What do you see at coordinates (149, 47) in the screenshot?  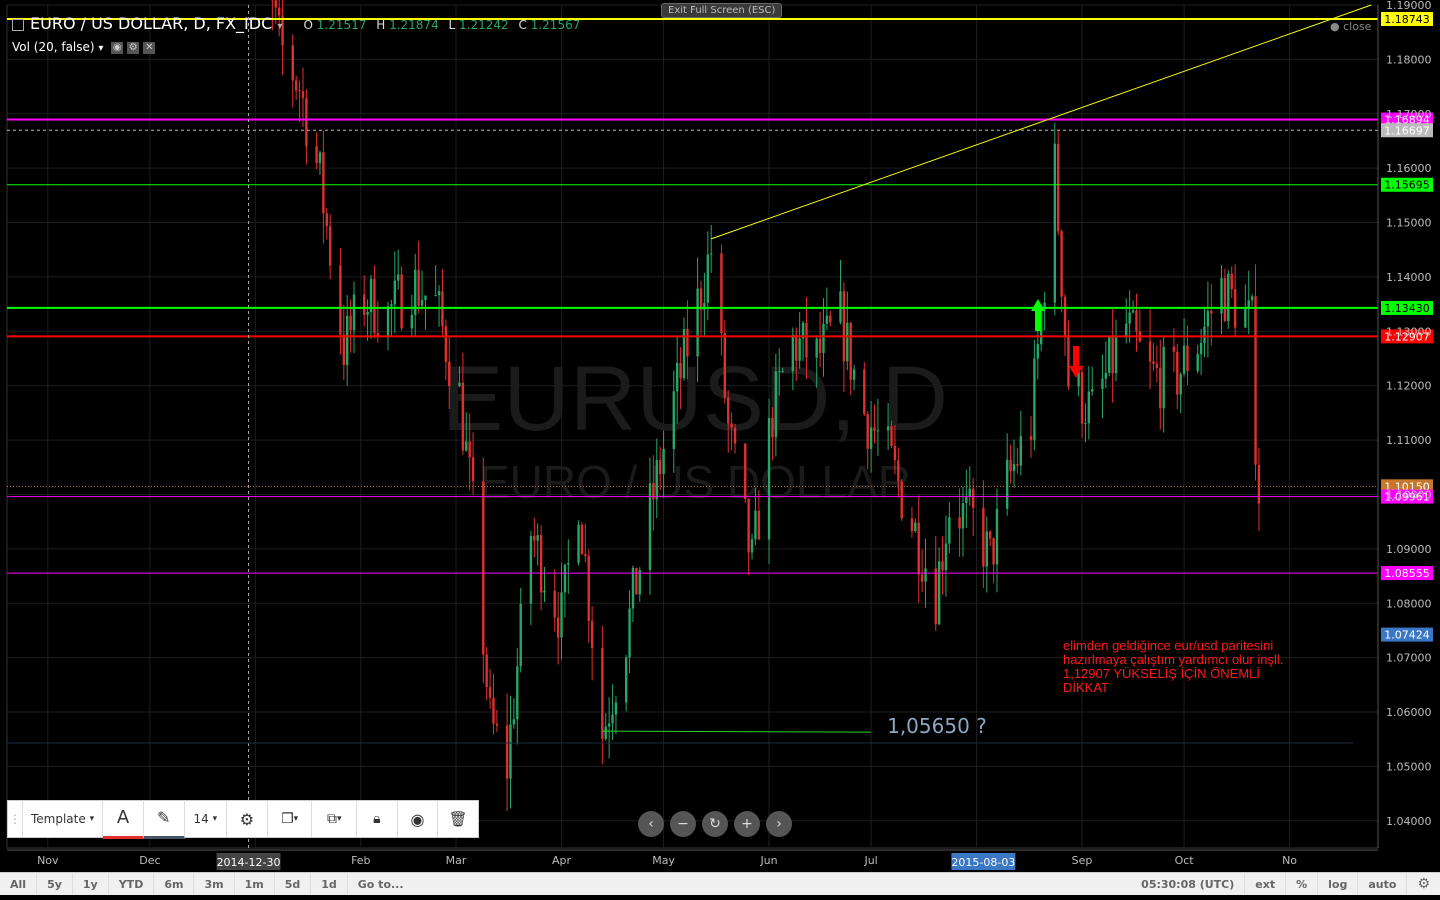 I see `close-icon: ✕` at bounding box center [149, 47].